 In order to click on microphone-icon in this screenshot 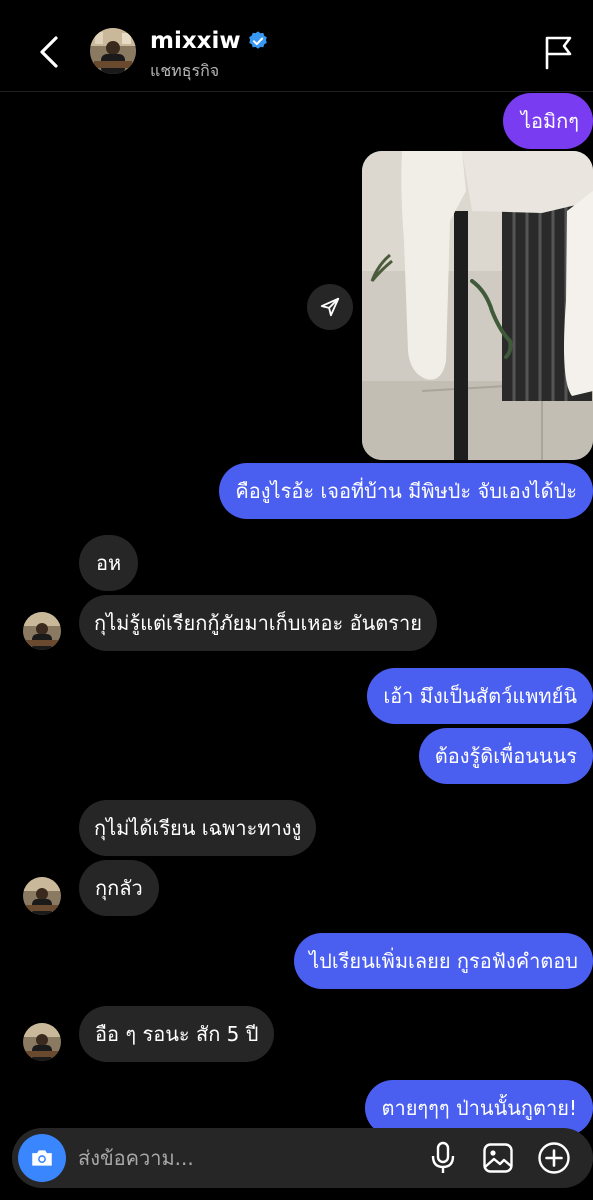, I will do `click(443, 1157)`.